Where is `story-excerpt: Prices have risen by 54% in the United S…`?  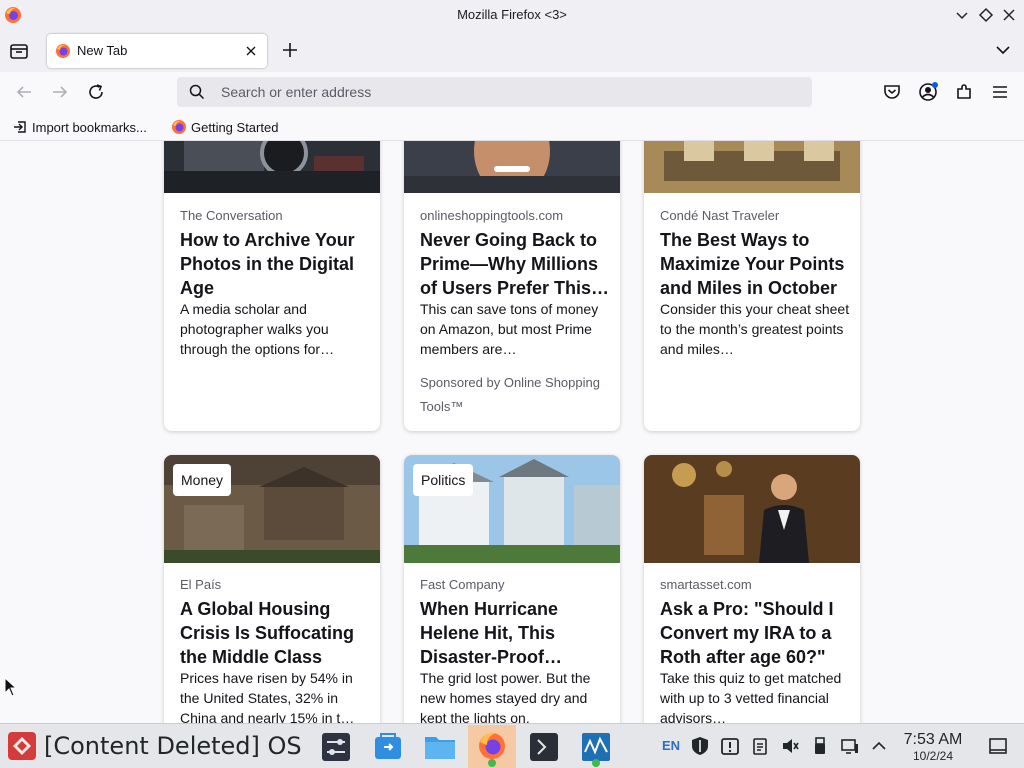 story-excerpt: Prices have risen by 54% in the United S… is located at coordinates (267, 696).